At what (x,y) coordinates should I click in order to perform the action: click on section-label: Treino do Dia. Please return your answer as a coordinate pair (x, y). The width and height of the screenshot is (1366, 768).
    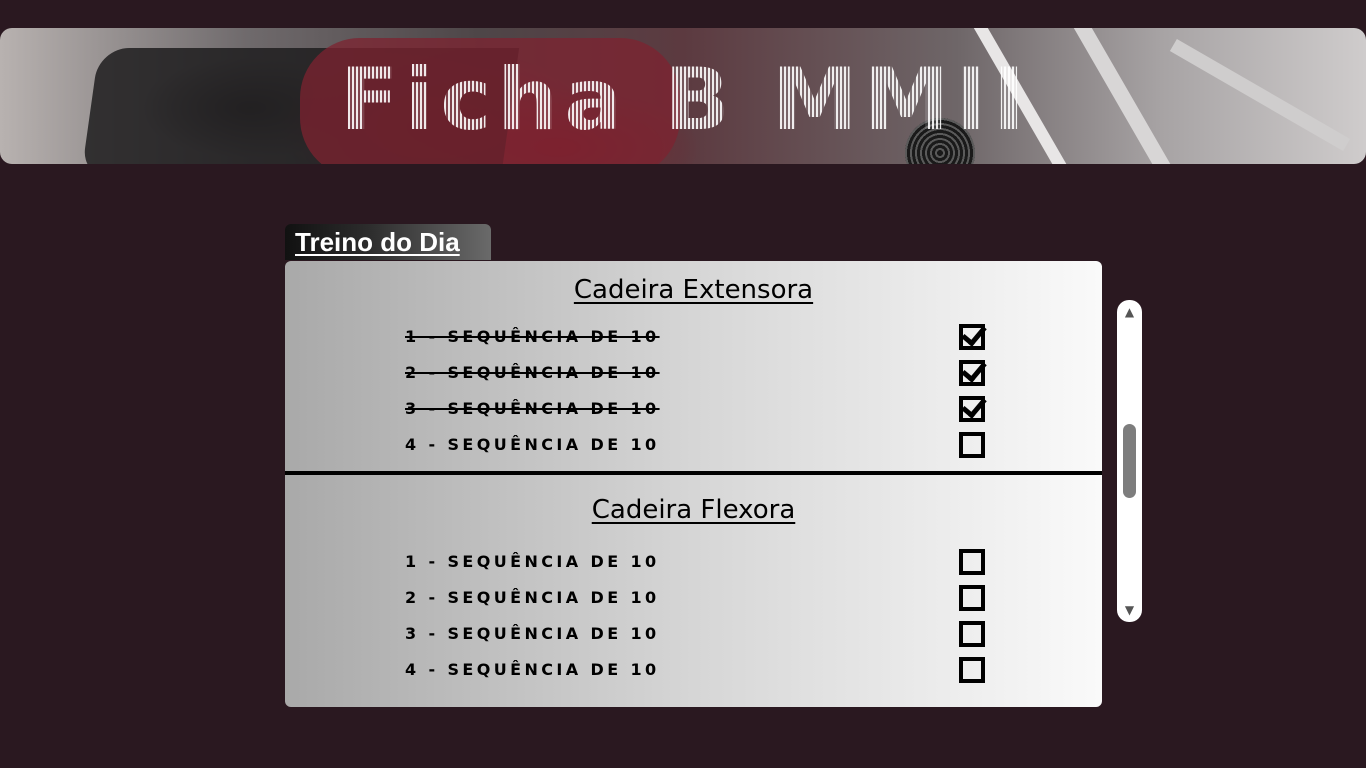
    Looking at the image, I should click on (388, 242).